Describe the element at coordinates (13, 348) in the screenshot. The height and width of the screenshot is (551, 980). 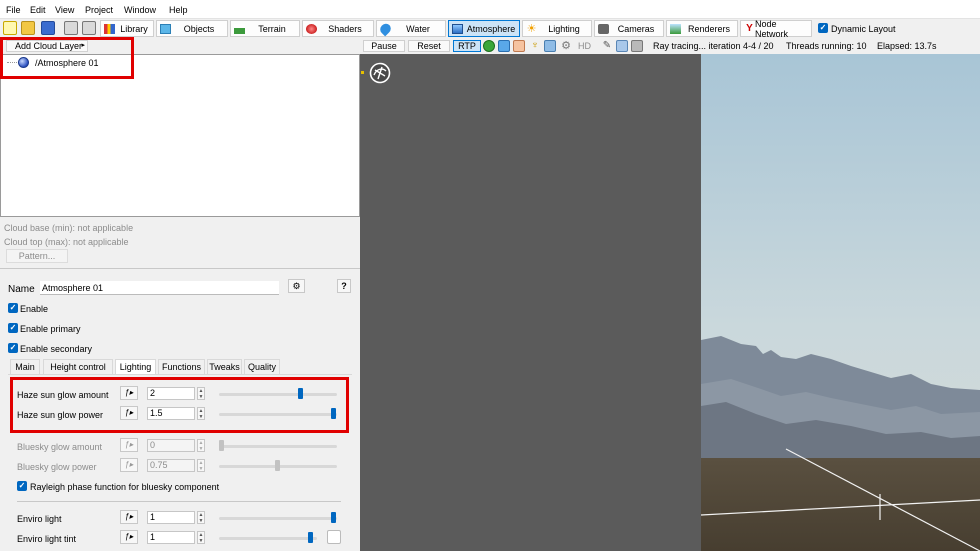
I see `enable-secondary-checkbox: ✓` at that location.